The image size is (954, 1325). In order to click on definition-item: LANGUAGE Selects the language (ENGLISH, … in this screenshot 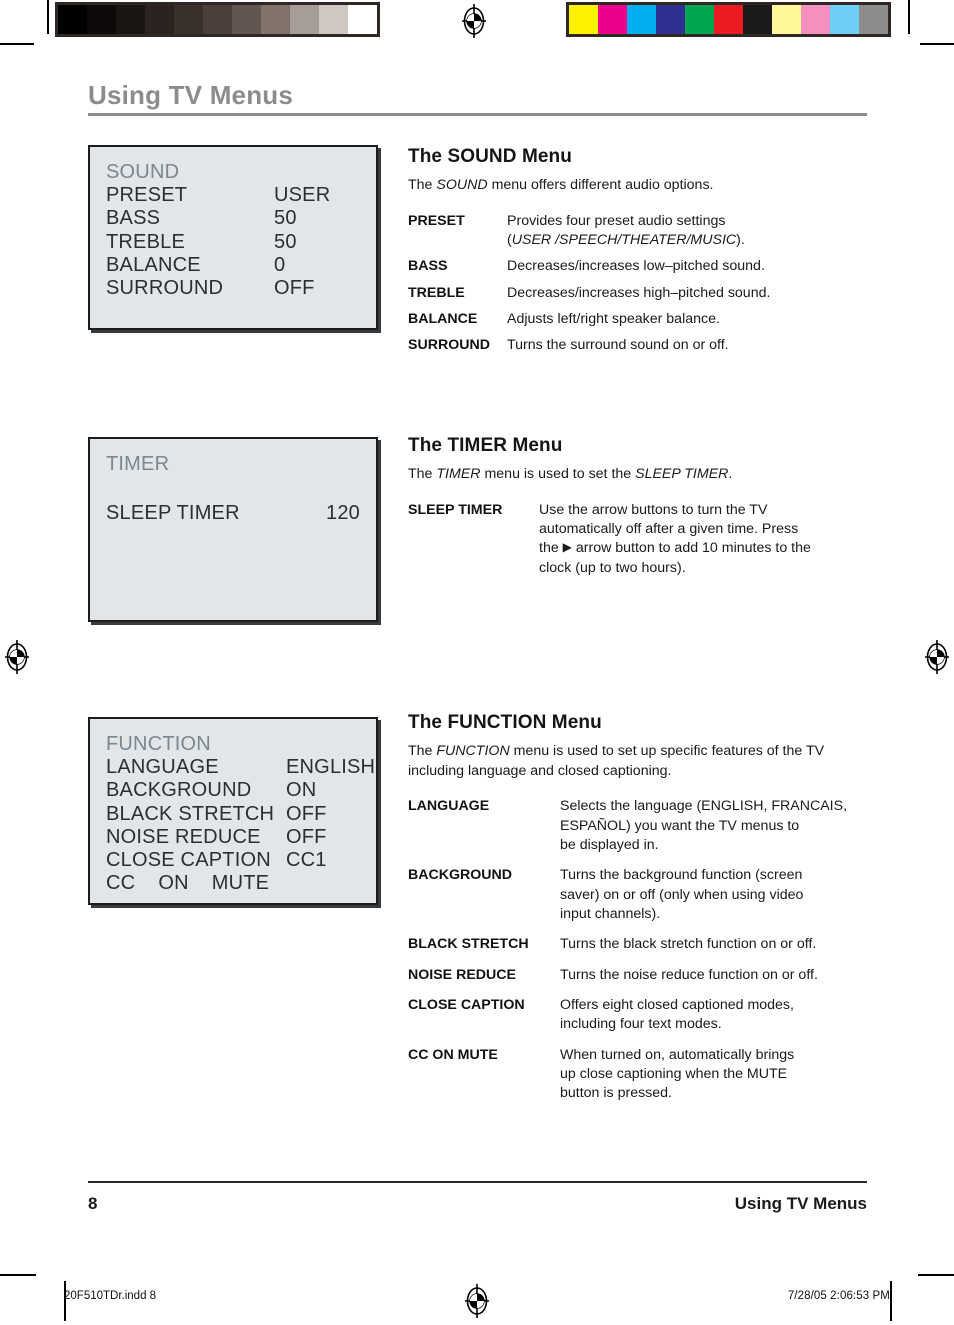, I will do `click(639, 826)`.